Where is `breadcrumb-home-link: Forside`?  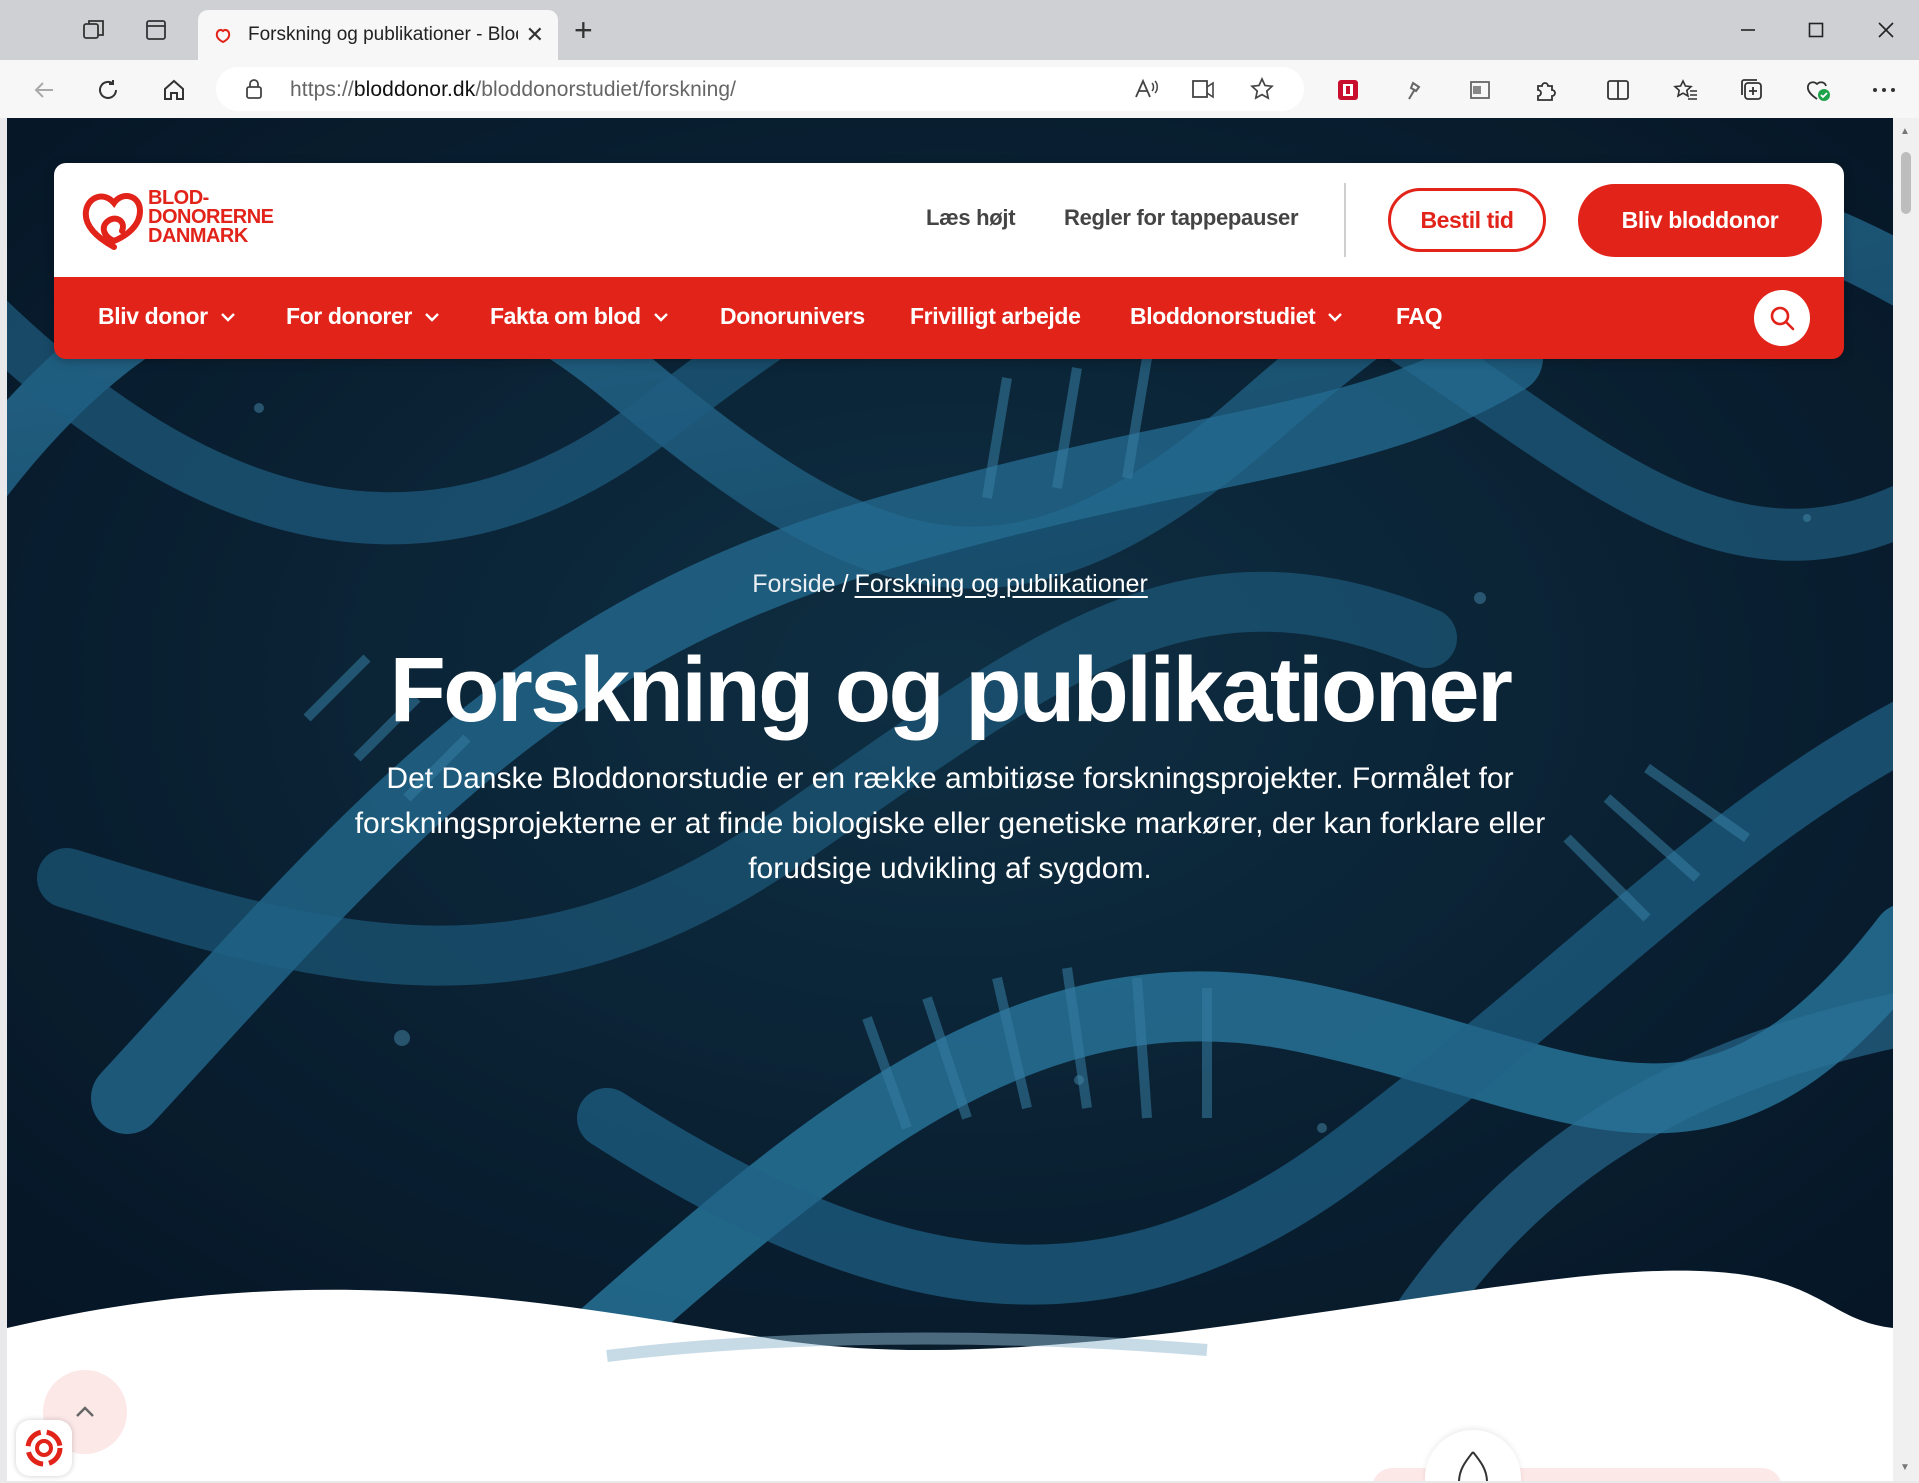
breadcrumb-home-link: Forside is located at coordinates (793, 584).